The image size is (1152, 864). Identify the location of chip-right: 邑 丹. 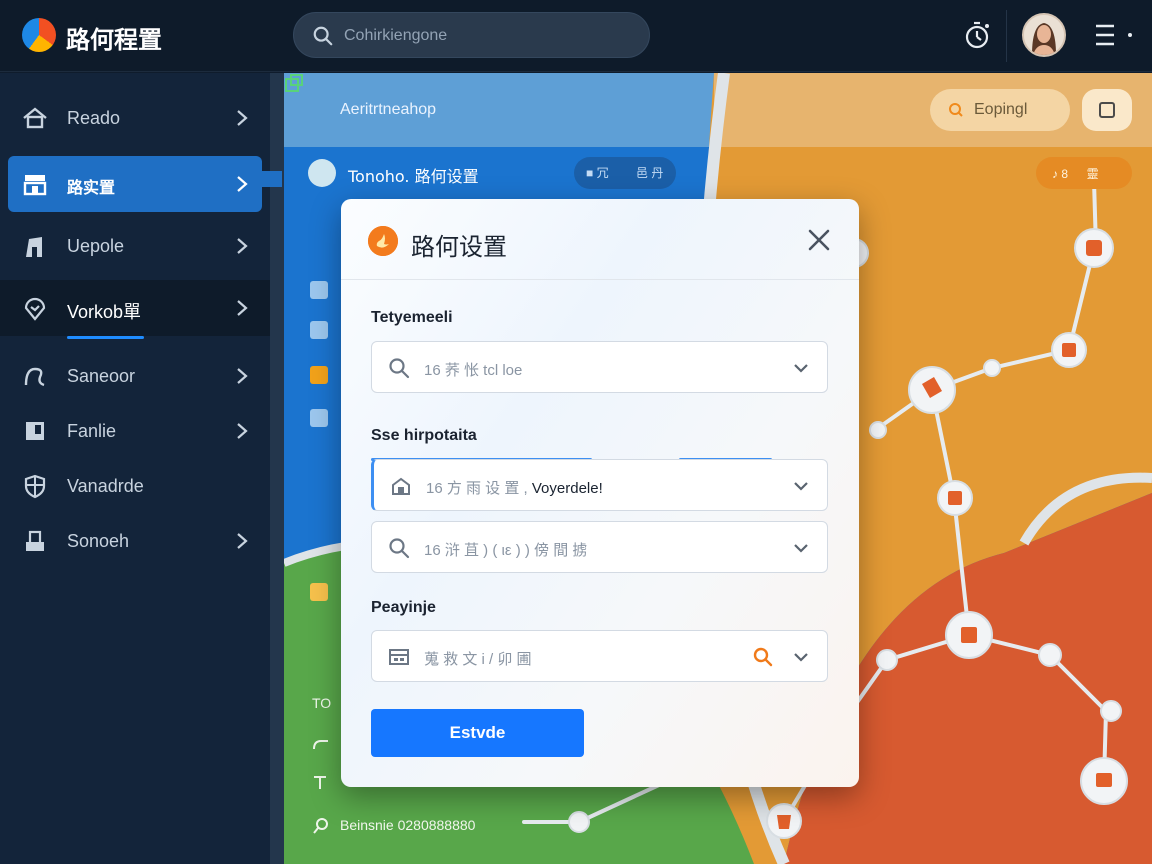
(649, 172).